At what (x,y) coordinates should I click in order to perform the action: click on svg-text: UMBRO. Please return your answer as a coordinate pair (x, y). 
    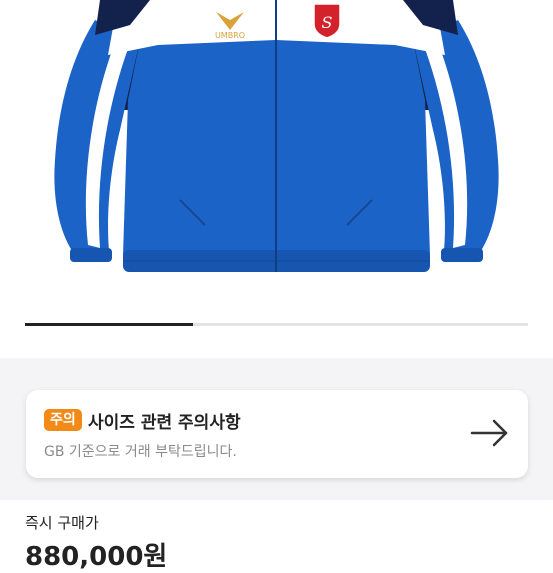
    Looking at the image, I should click on (230, 35).